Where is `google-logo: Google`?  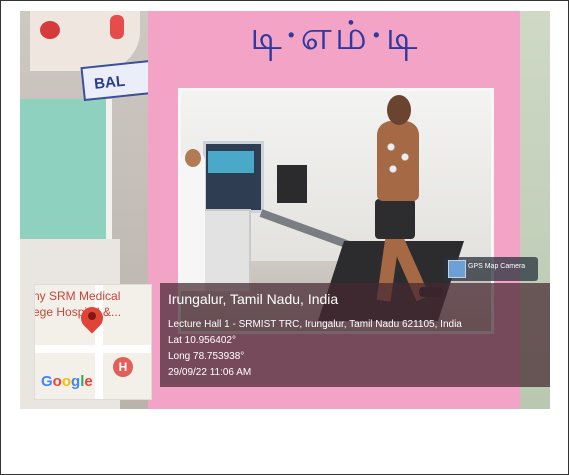
google-logo: Google is located at coordinates (67, 381).